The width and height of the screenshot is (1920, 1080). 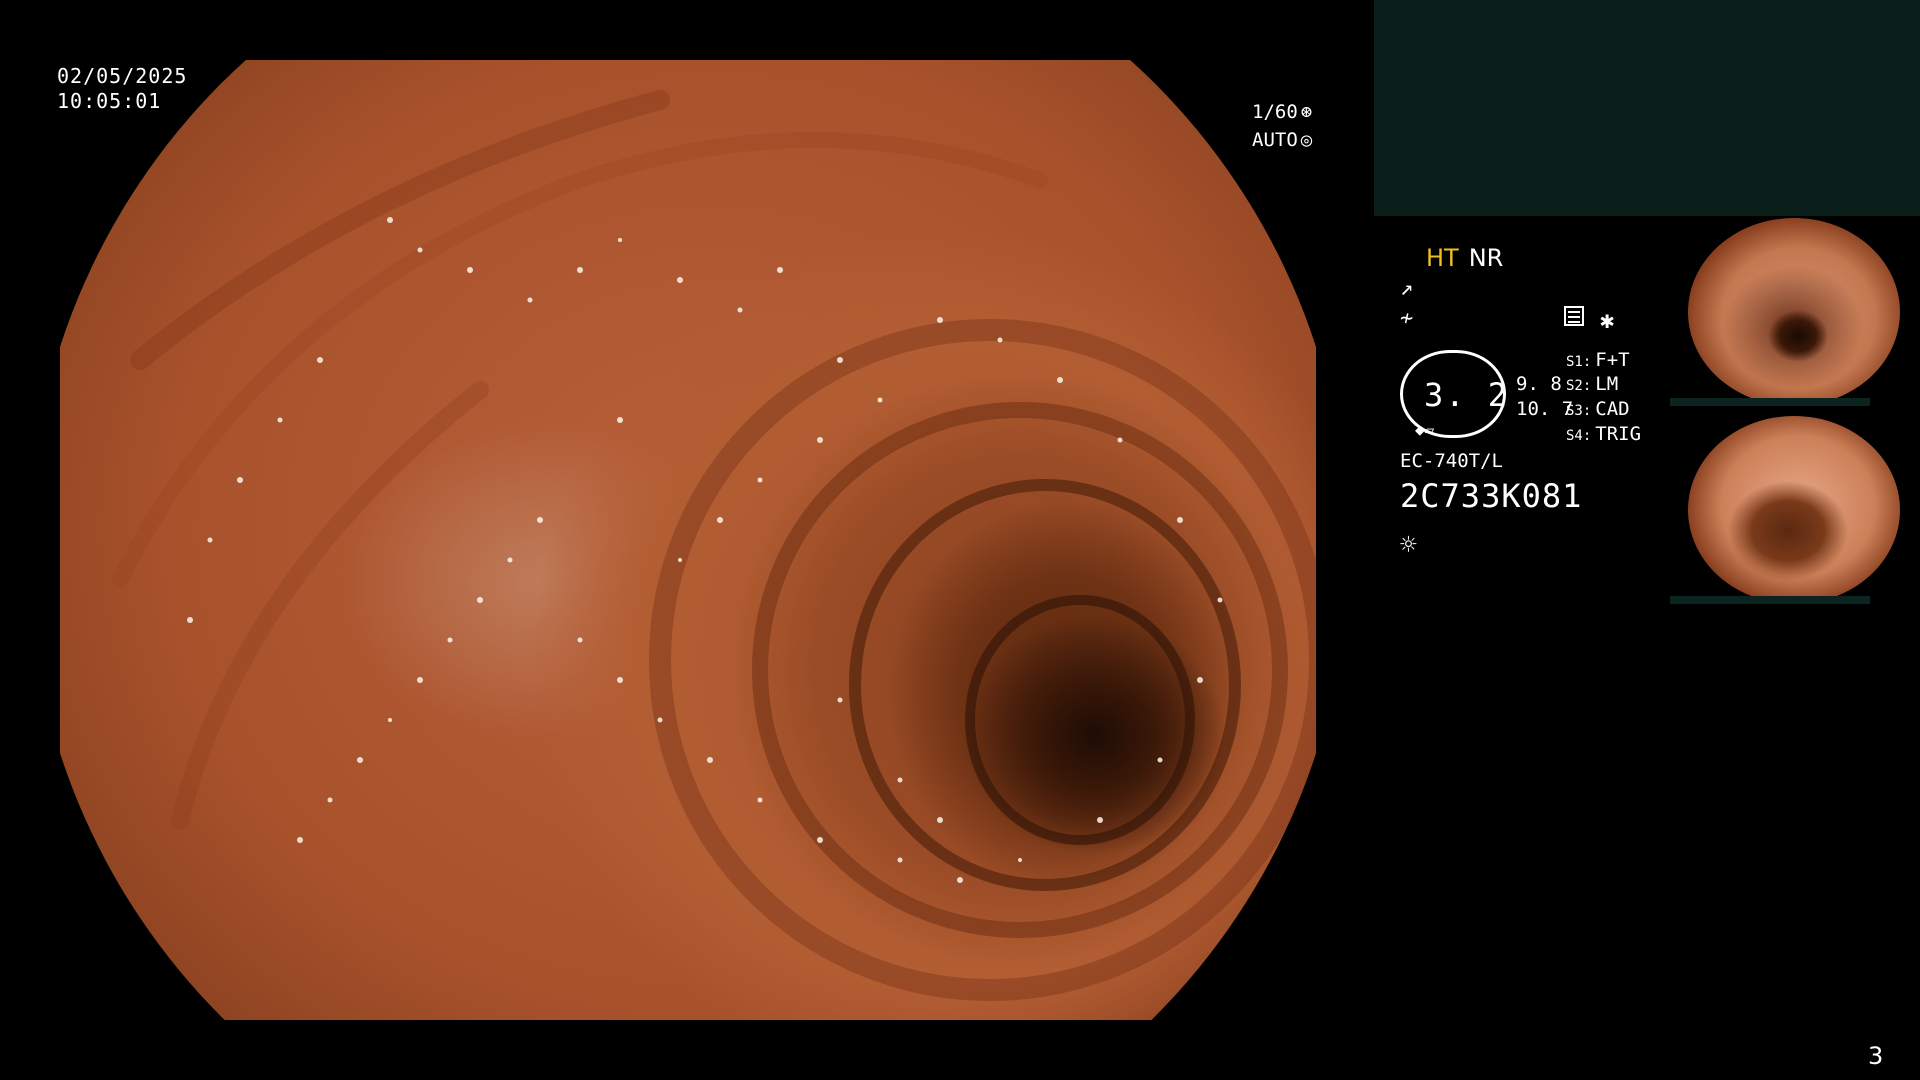 I want to click on switch-value: F+T, so click(x=1612, y=360).